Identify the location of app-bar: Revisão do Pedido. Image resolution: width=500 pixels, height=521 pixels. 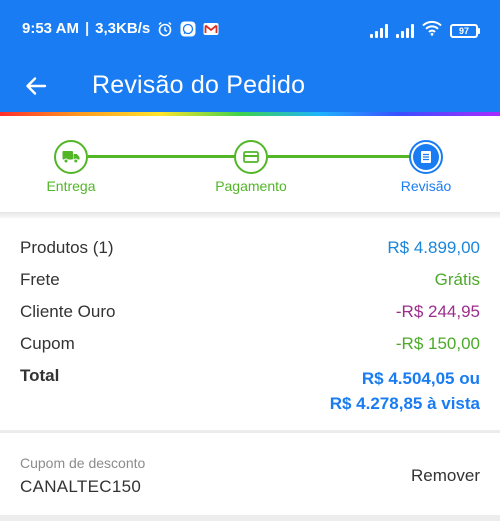
(250, 86).